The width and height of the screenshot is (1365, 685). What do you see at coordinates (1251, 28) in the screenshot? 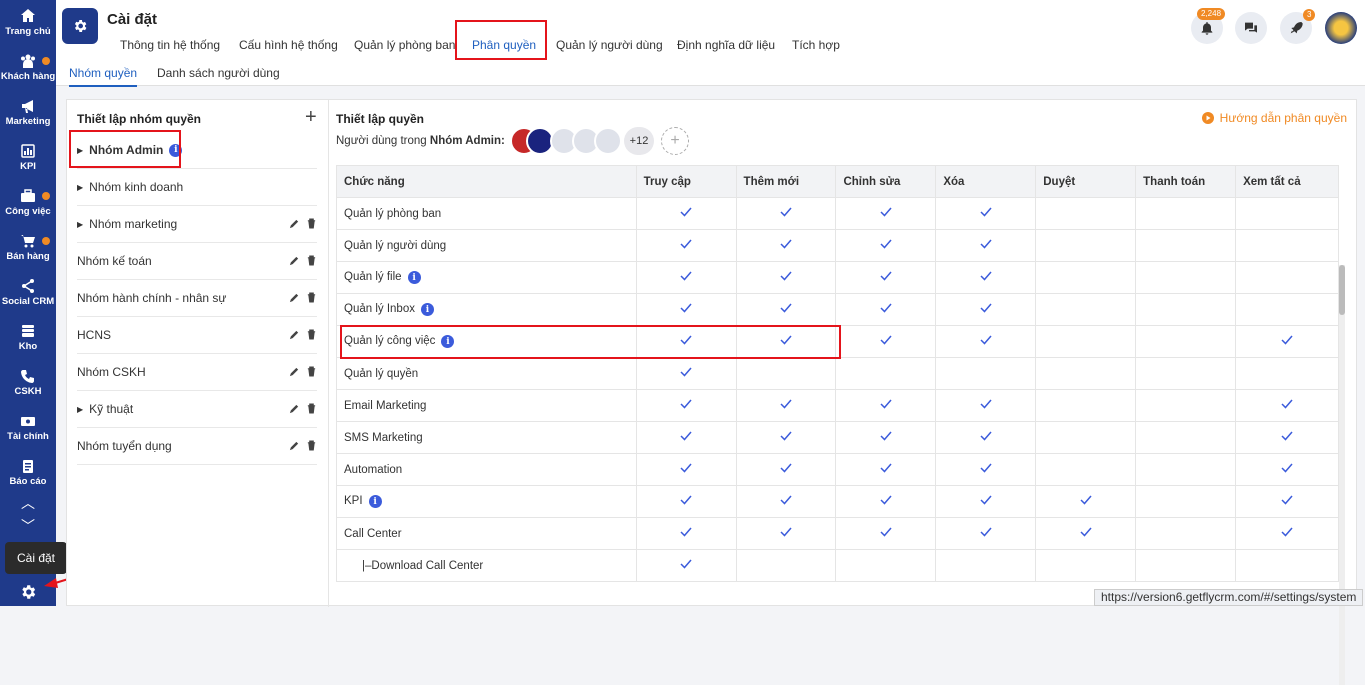
I see `chat-button` at bounding box center [1251, 28].